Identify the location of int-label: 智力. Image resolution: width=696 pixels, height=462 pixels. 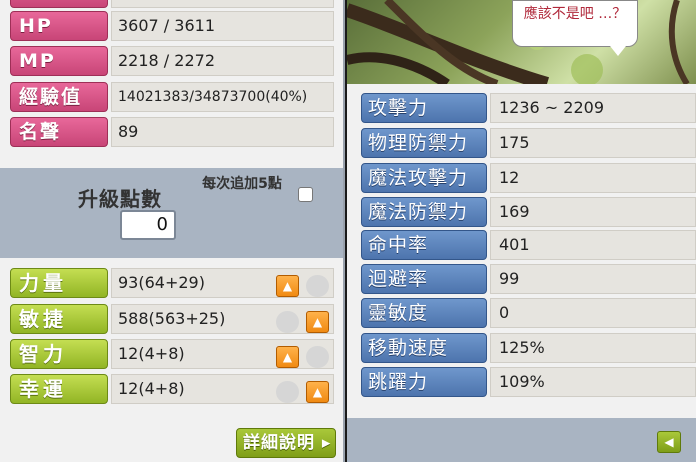
(59, 354).